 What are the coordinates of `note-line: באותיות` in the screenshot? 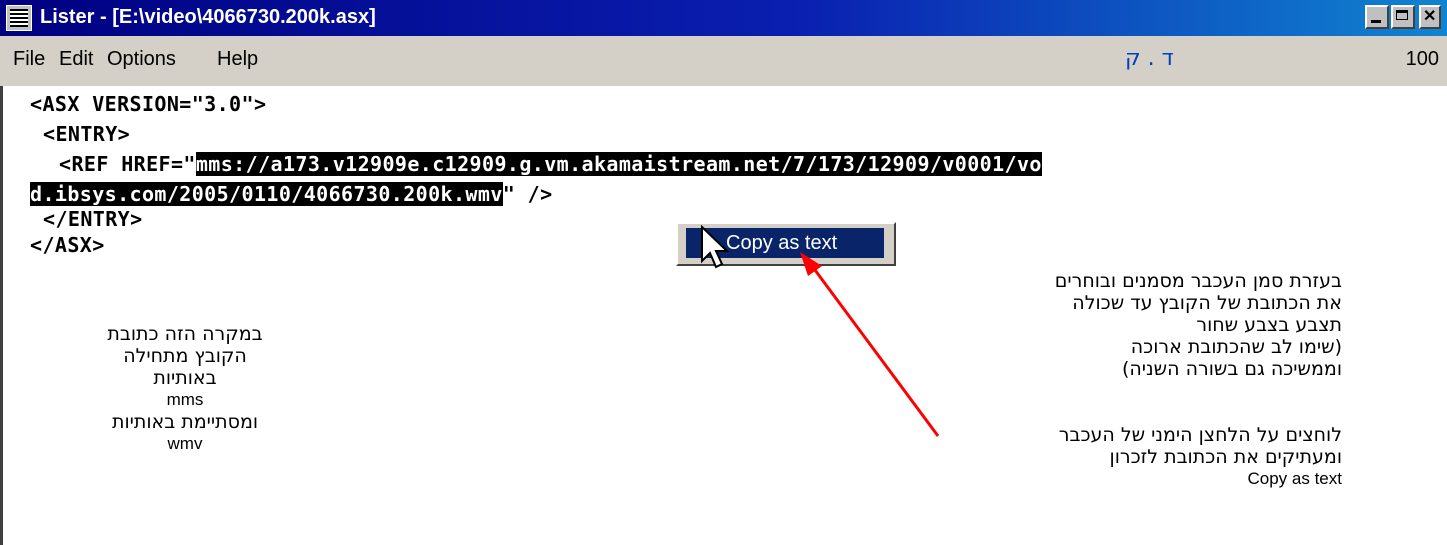 It's located at (185, 378).